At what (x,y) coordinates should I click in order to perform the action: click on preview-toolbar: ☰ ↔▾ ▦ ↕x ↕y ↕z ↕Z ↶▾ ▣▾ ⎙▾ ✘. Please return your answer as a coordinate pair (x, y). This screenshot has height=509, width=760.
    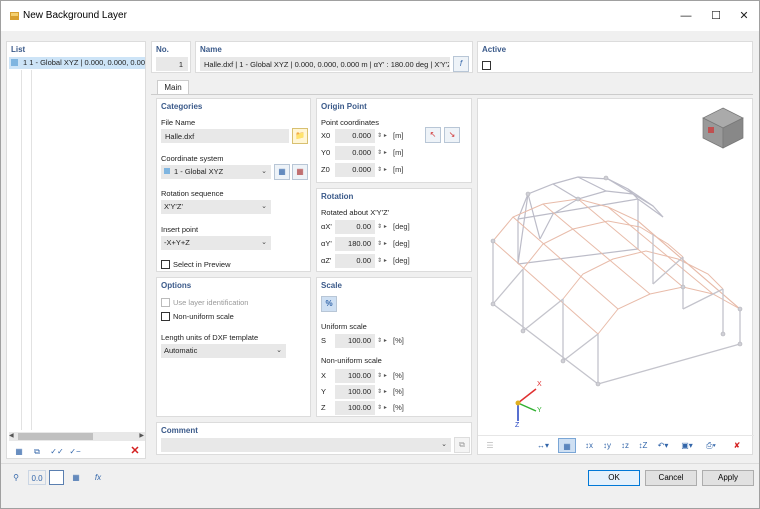
    Looking at the image, I should click on (616, 445).